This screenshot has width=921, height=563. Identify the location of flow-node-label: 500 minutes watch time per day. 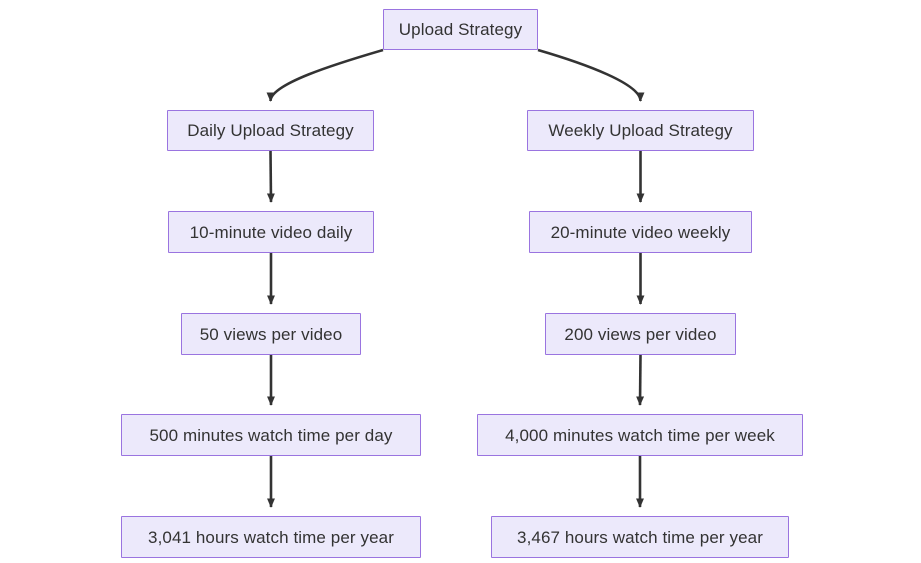
(271, 435).